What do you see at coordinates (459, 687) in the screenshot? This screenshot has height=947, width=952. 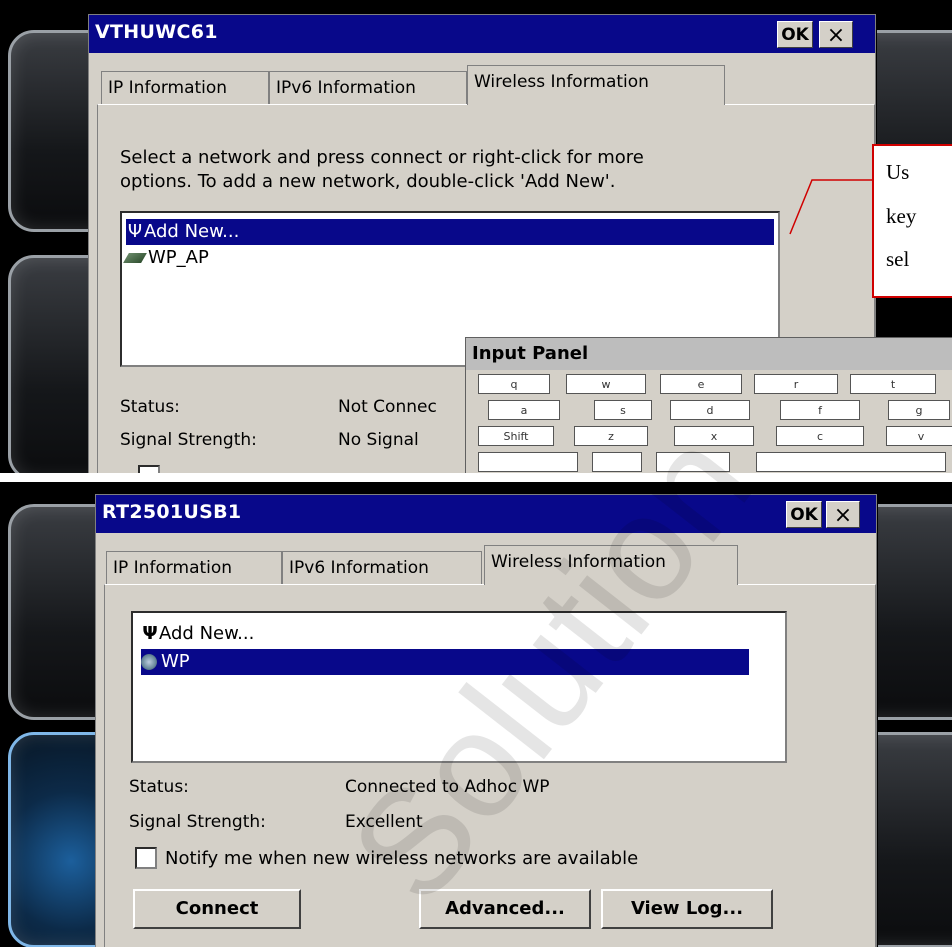 I see `network-list: ΨAdd New... WP` at bounding box center [459, 687].